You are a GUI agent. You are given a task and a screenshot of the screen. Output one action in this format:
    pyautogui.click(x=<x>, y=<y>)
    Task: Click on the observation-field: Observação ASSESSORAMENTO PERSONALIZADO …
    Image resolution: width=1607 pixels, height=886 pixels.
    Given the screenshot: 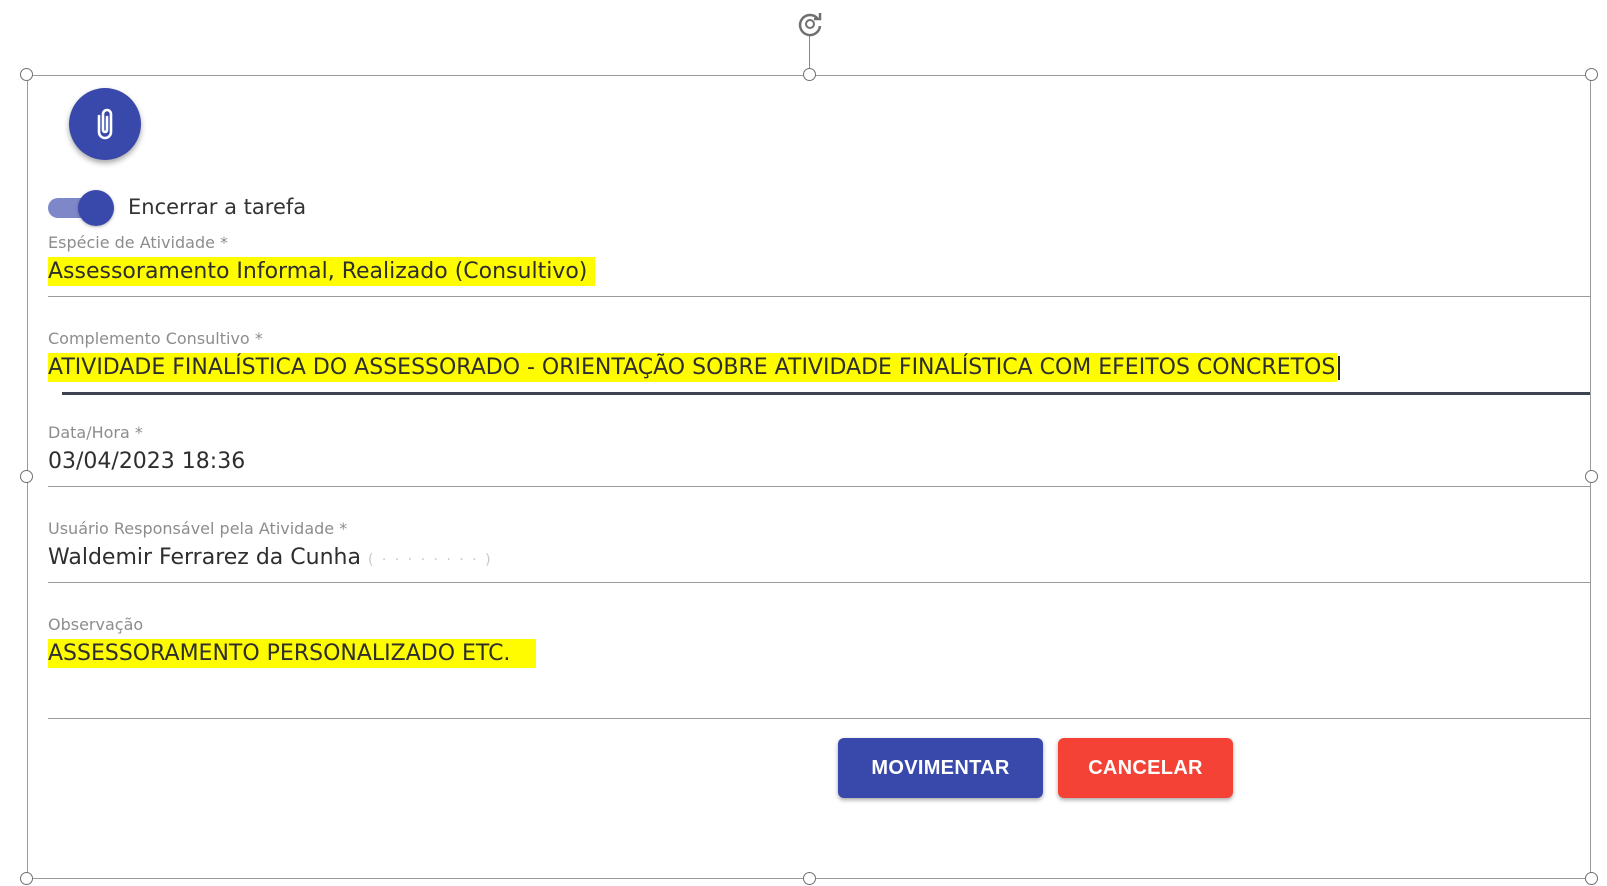 What is the action you would take?
    pyautogui.click(x=819, y=666)
    